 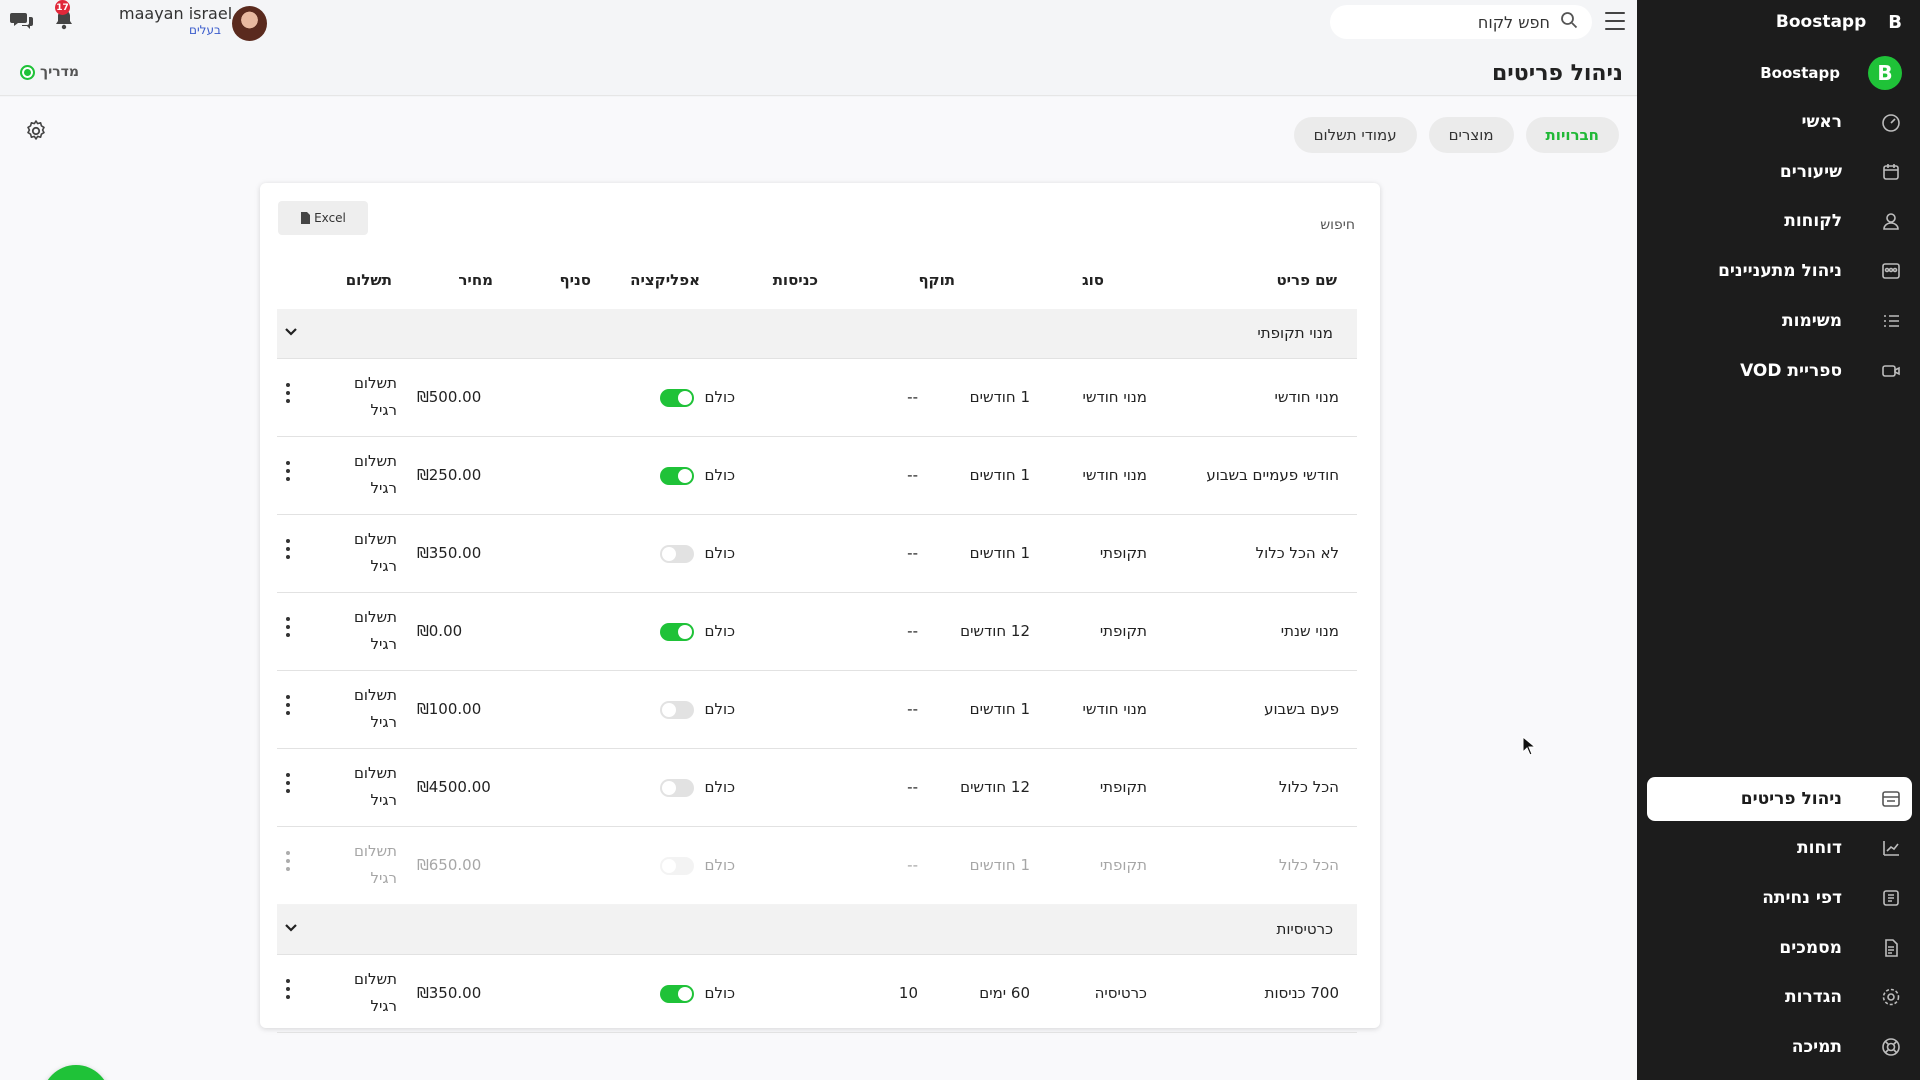 I want to click on item-entries: 10, so click(x=908, y=993).